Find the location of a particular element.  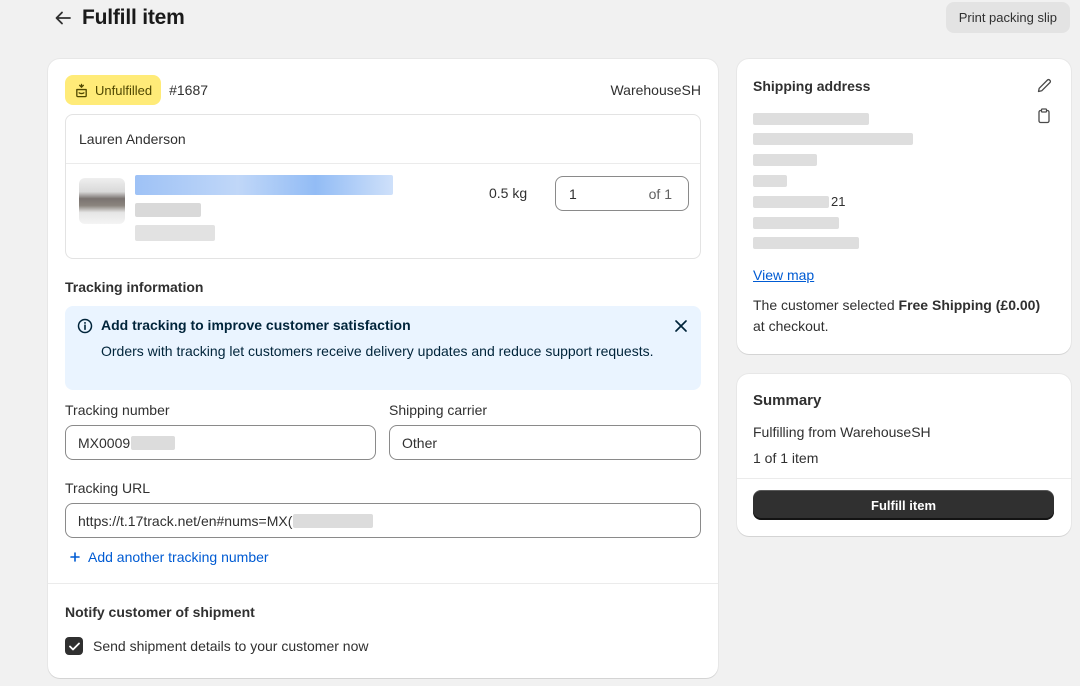

add-tracking-number-label: Add another tracking number is located at coordinates (178, 557).